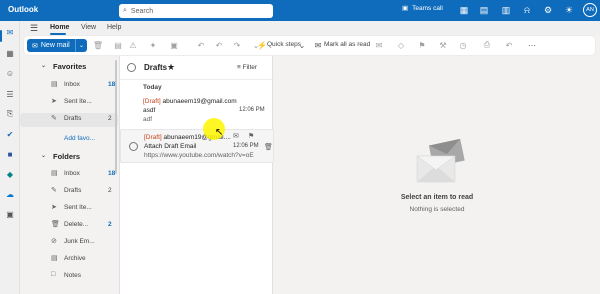 This screenshot has height=294, width=600. Describe the element at coordinates (422, 8) in the screenshot. I see `teams-call-button: ▣ Teams call` at that location.